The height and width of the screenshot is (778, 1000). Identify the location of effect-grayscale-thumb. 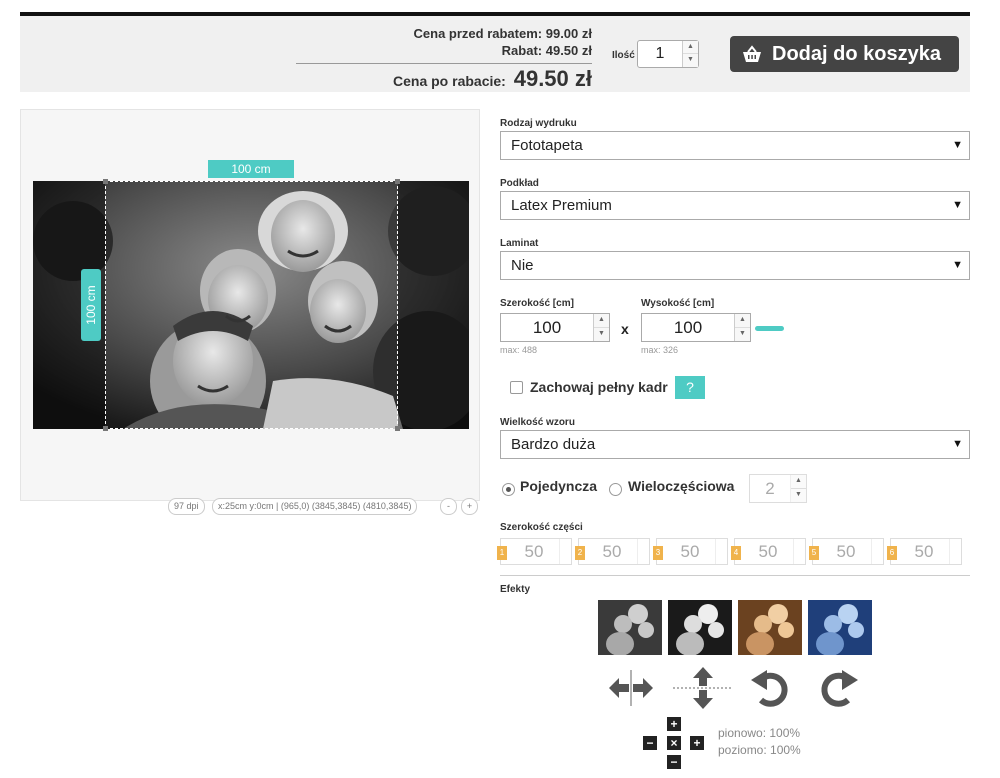
(630, 627).